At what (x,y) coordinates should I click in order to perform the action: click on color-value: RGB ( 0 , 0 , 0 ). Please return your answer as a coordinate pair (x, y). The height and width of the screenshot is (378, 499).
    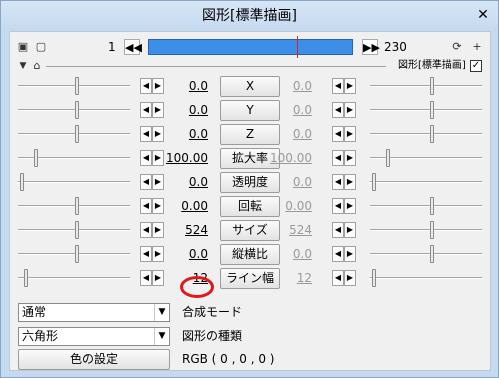
    Looking at the image, I should click on (228, 359).